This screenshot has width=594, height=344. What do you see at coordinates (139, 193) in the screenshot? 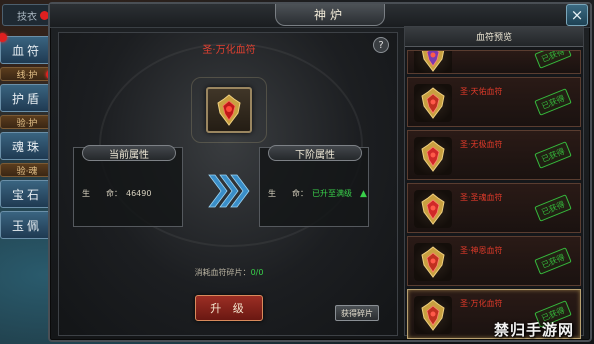
I see `attr-value: 46490` at bounding box center [139, 193].